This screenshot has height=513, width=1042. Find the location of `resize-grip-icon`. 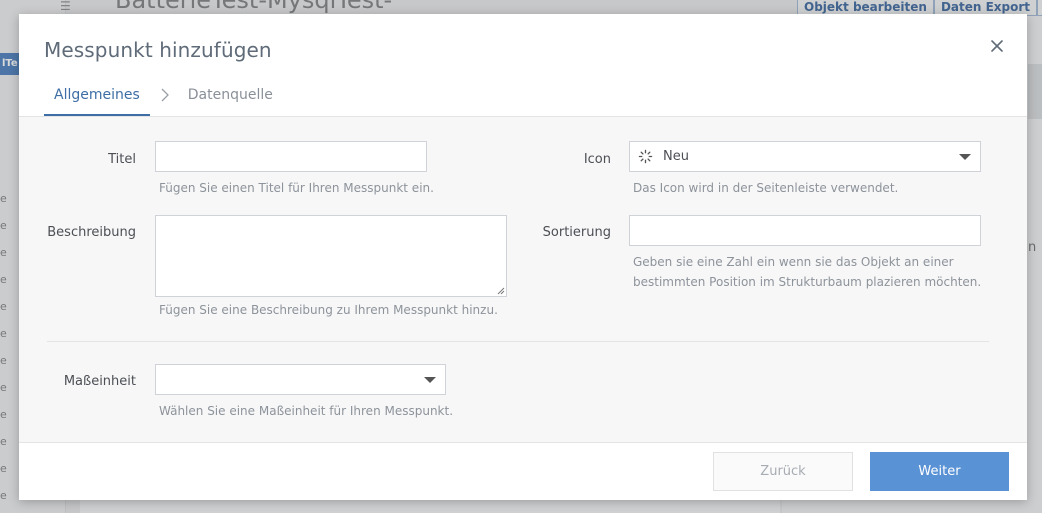

resize-grip-icon is located at coordinates (501, 291).